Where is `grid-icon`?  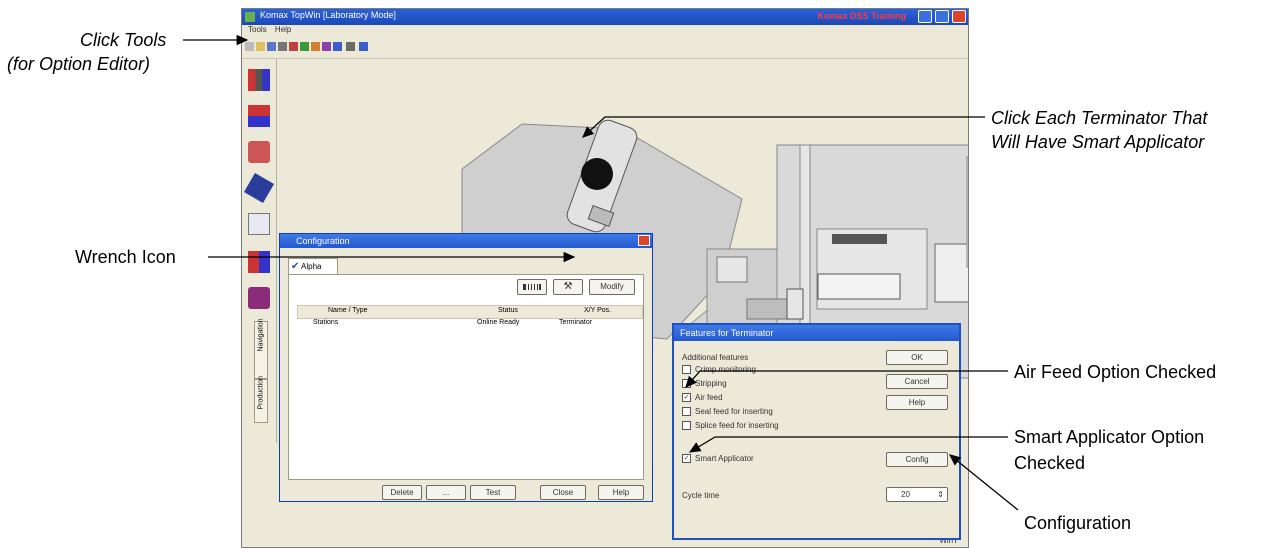 grid-icon is located at coordinates (326, 46).